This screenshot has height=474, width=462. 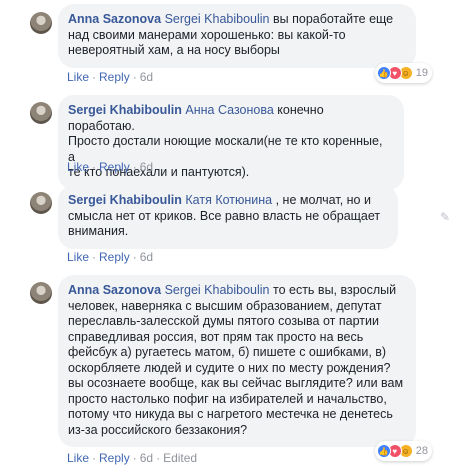 What do you see at coordinates (180, 458) in the screenshot?
I see `edited-label: Edited` at bounding box center [180, 458].